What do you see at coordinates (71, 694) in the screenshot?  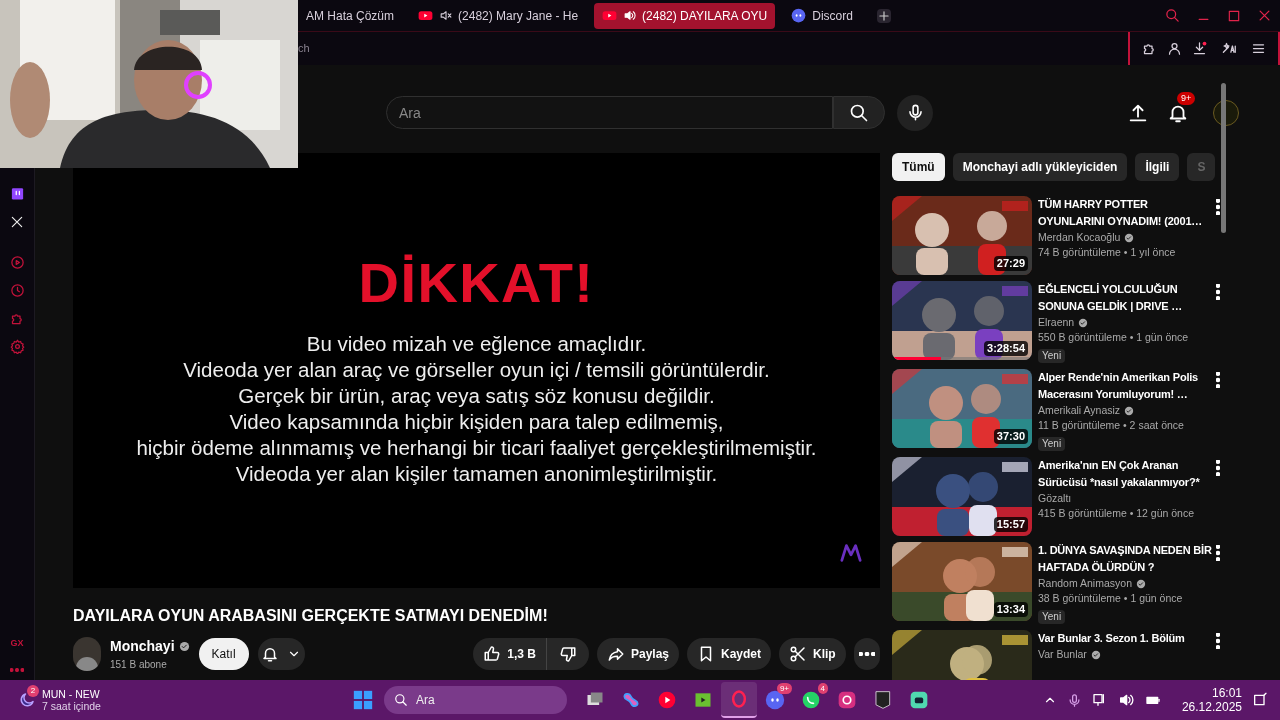 I see `weather-title: MUN - NEW` at bounding box center [71, 694].